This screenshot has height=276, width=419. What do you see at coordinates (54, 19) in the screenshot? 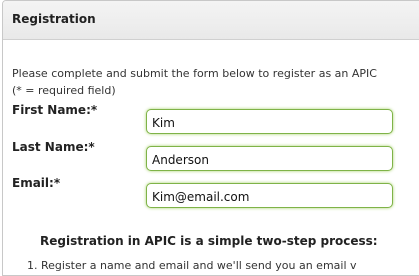
I see `panel-title: Registration` at bounding box center [54, 19].